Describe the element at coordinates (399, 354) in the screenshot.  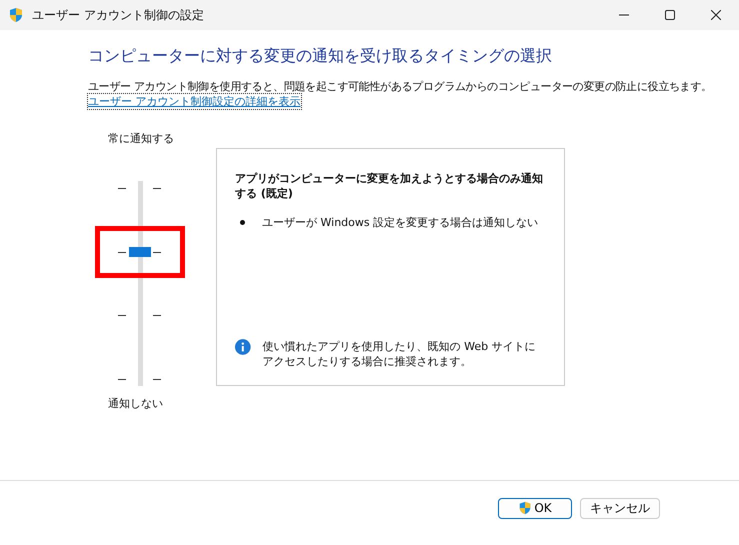
I see `note-text: 使い慣れたアプリを使用したり、既知の Web サイトにアクセスしたりする場合に推奨されます。` at that location.